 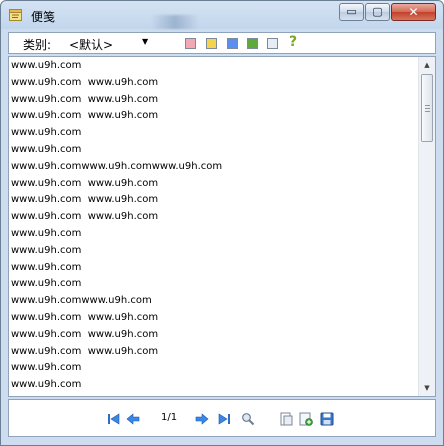 What do you see at coordinates (327, 419) in the screenshot?
I see `save-icon` at bounding box center [327, 419].